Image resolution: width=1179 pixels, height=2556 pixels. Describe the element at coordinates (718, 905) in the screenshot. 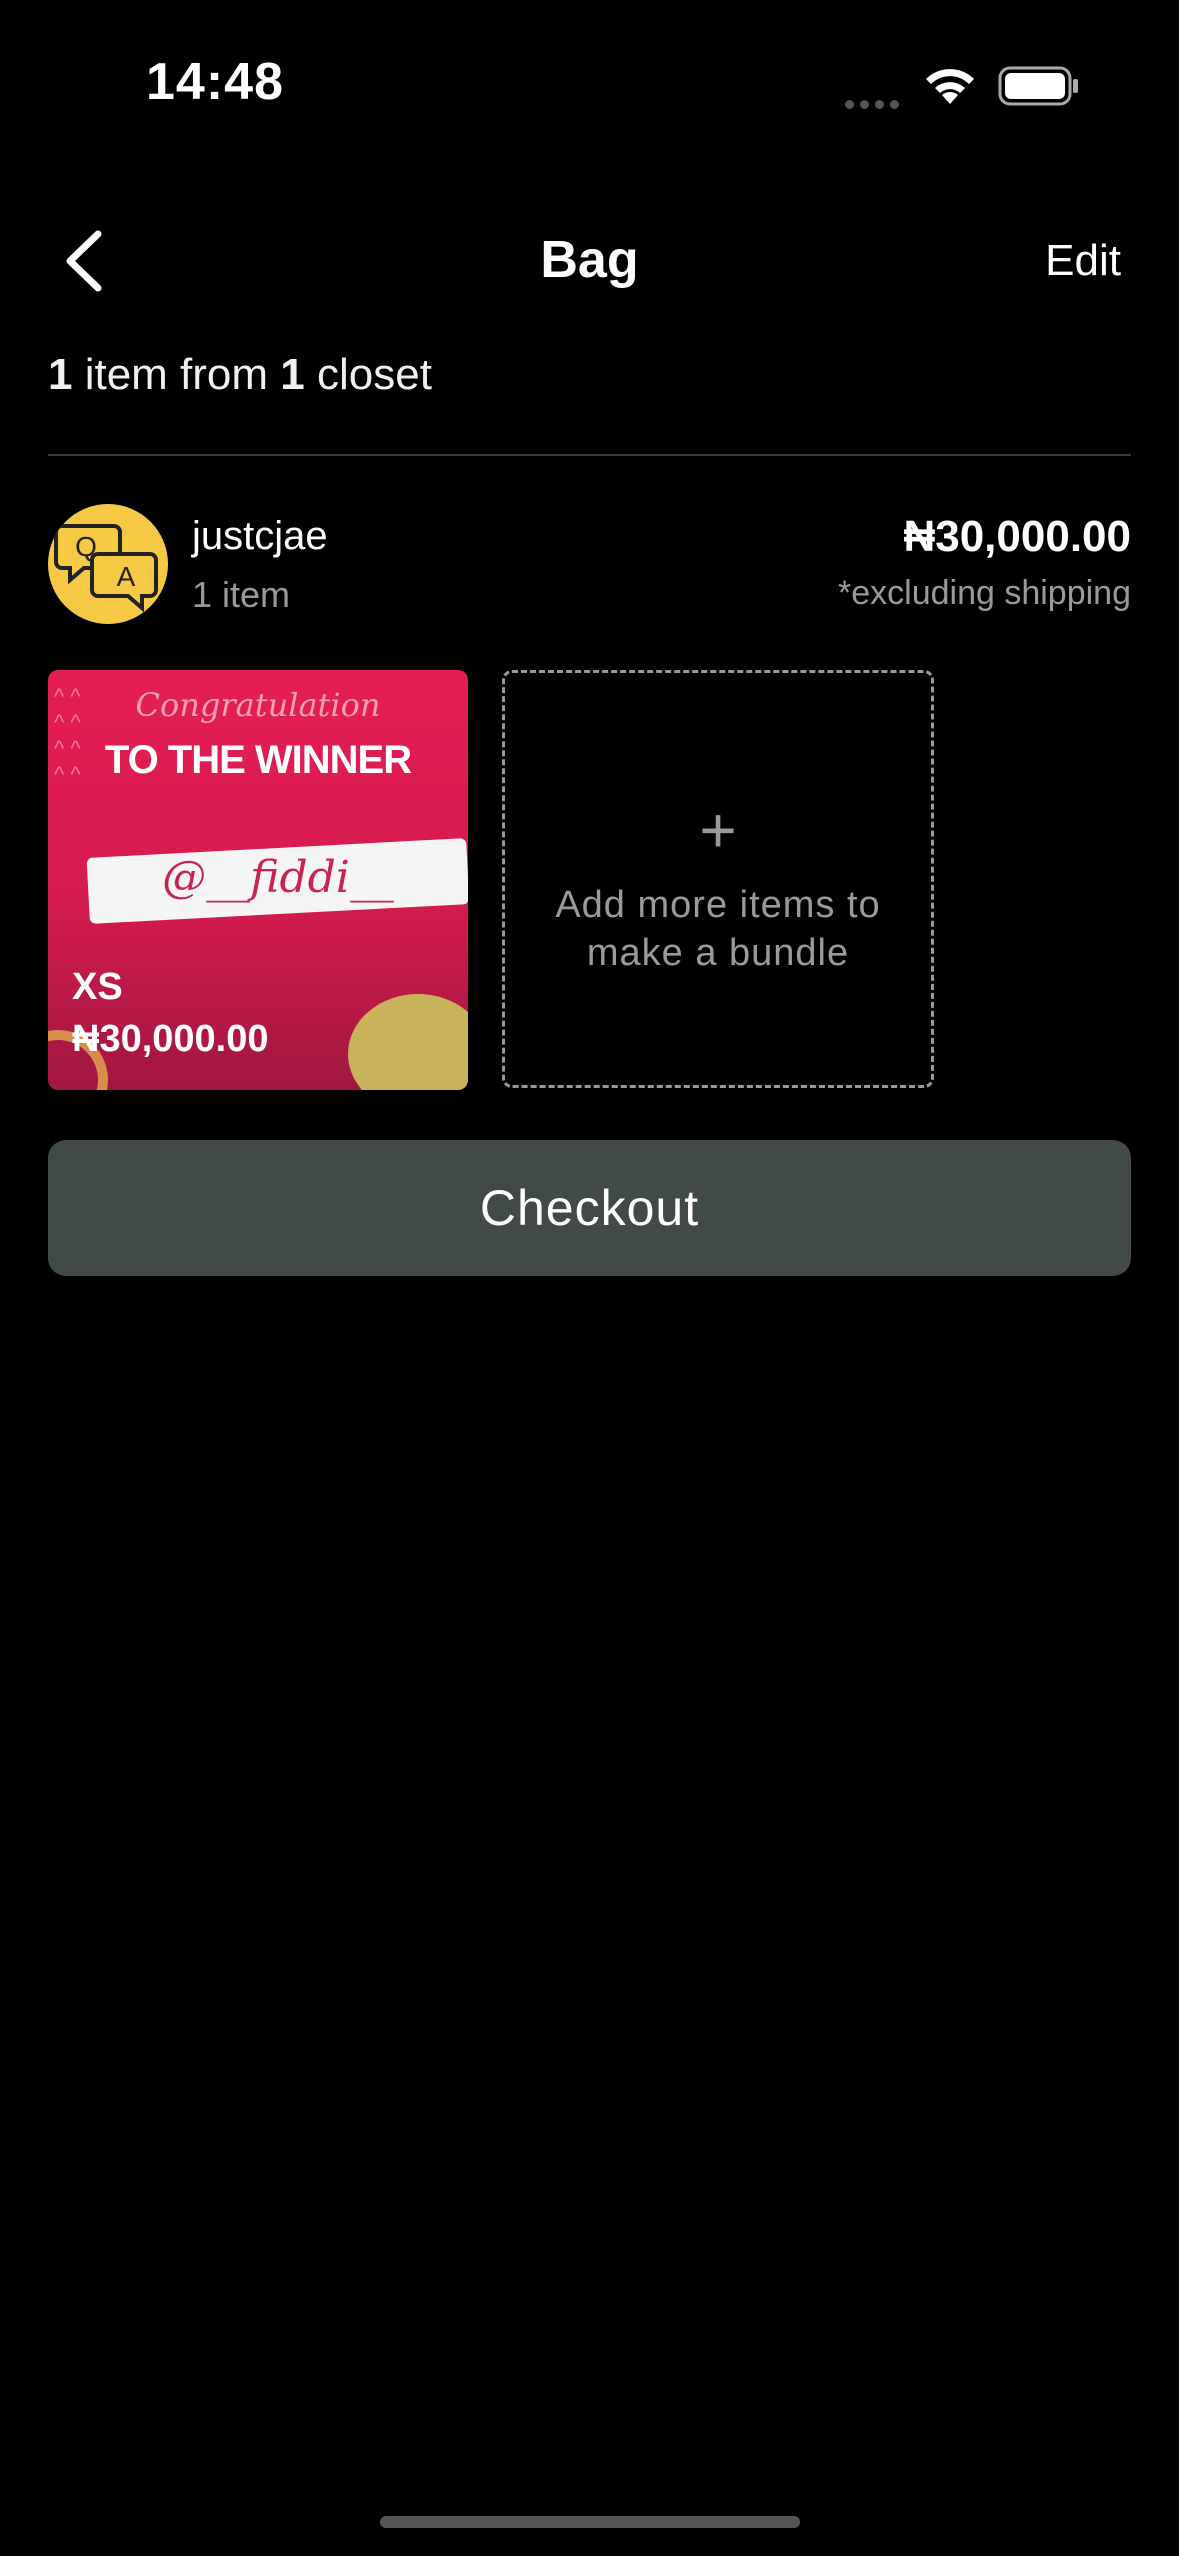

I see `bundle-text-line1: Add more items to` at that location.